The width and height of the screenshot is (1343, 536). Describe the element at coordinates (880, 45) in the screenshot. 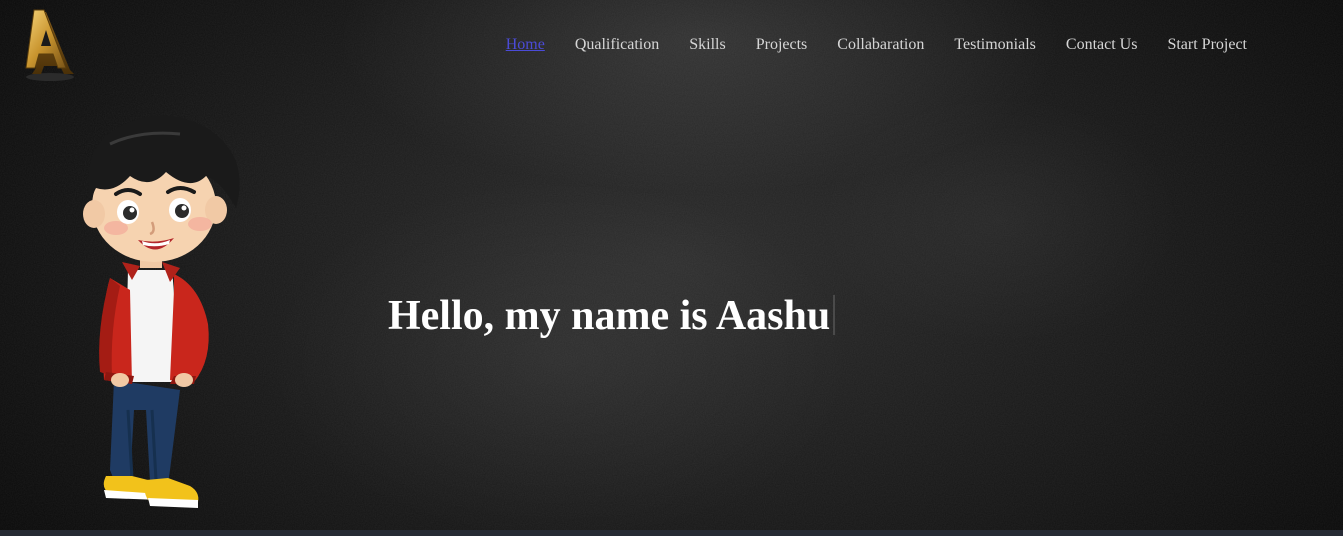

I see `nav-link-collabaration: Collabaration` at that location.